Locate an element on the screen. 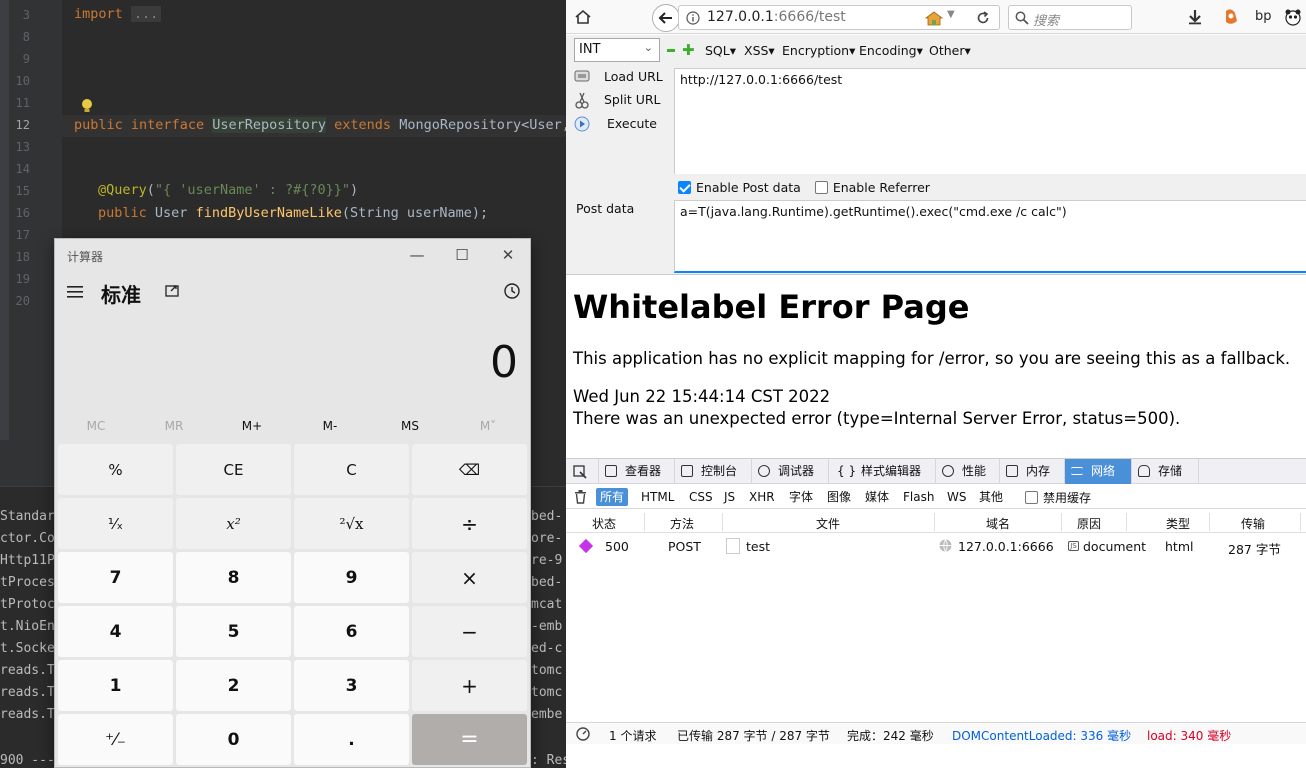 This screenshot has height=768, width=1306. minimize-button: — is located at coordinates (417, 255).